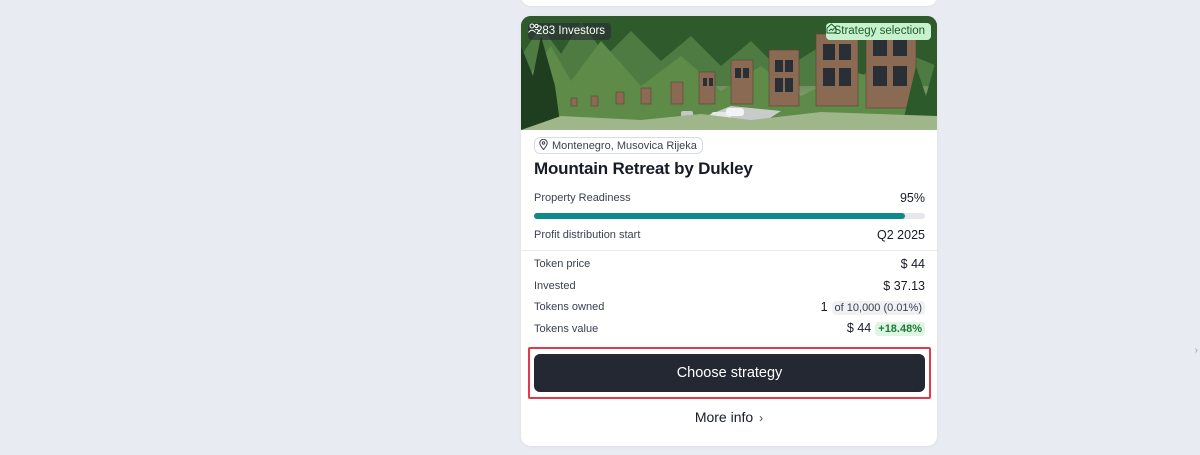 Image resolution: width=1200 pixels, height=455 pixels. Describe the element at coordinates (859, 328) in the screenshot. I see `tokens-value-value: $ 44` at that location.